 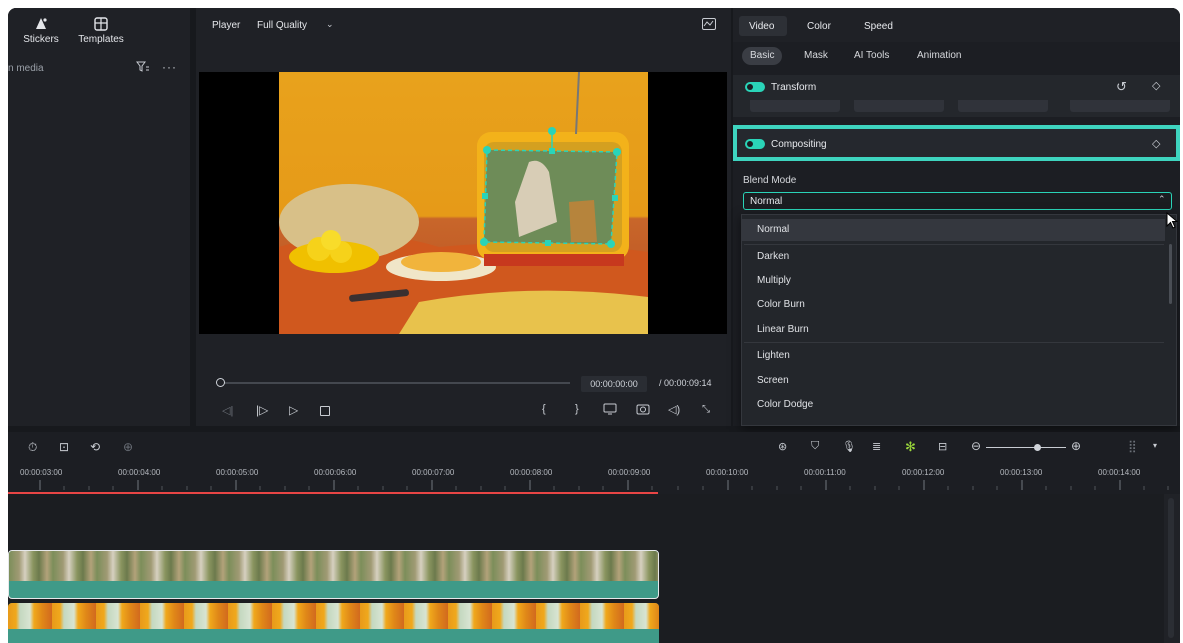 What do you see at coordinates (1162, 199) in the screenshot?
I see `chevron-up-icon: ⌃` at bounding box center [1162, 199].